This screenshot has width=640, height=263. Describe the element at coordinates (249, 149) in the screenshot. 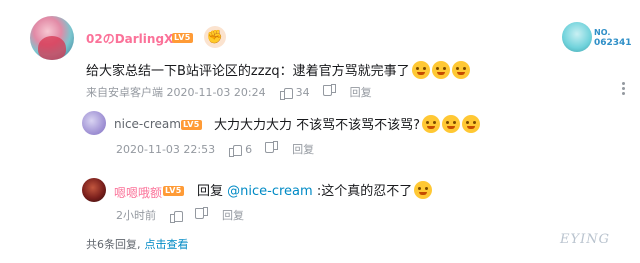

I see `like-count: 6` at that location.